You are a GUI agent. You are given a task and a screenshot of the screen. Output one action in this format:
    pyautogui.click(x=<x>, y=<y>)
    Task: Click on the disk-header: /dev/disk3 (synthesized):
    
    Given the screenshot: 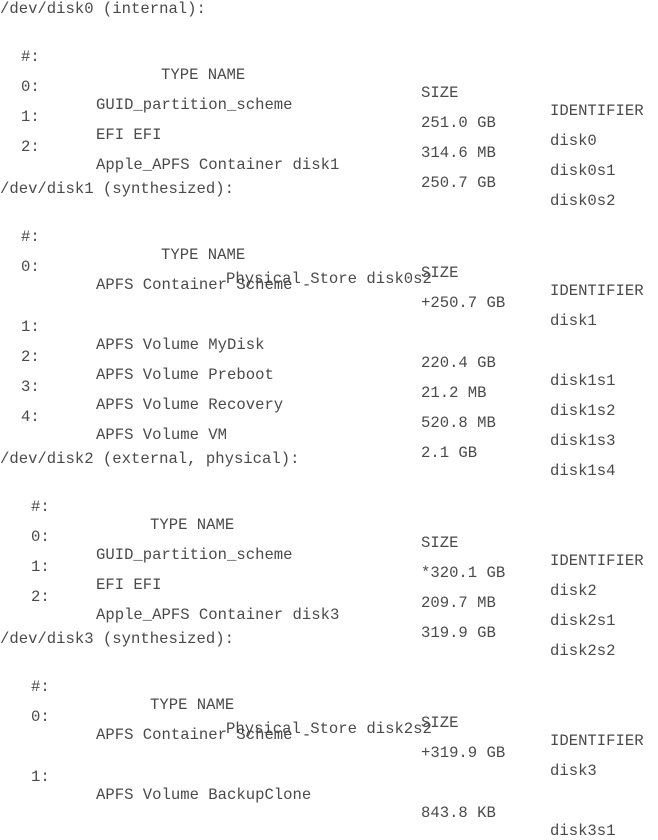 What is the action you would take?
    pyautogui.click(x=117, y=639)
    